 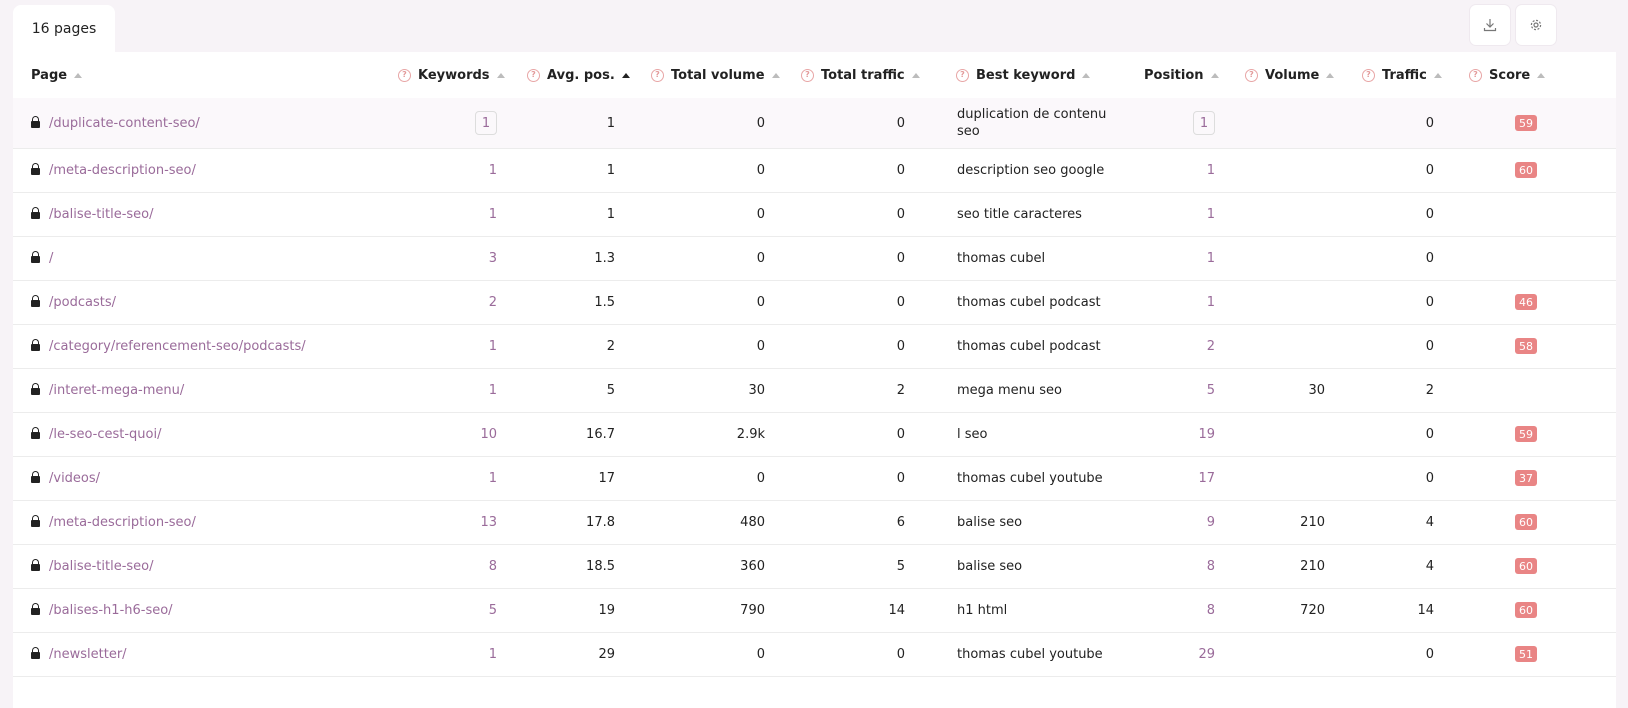 I want to click on page-cell: /duplicate-content-seo/, so click(x=115, y=123).